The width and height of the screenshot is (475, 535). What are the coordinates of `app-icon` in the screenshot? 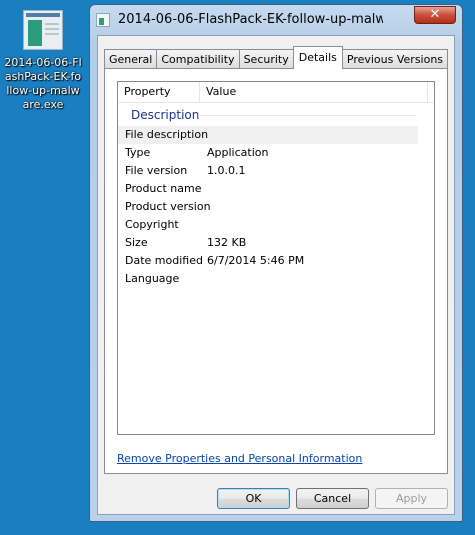 It's located at (103, 20).